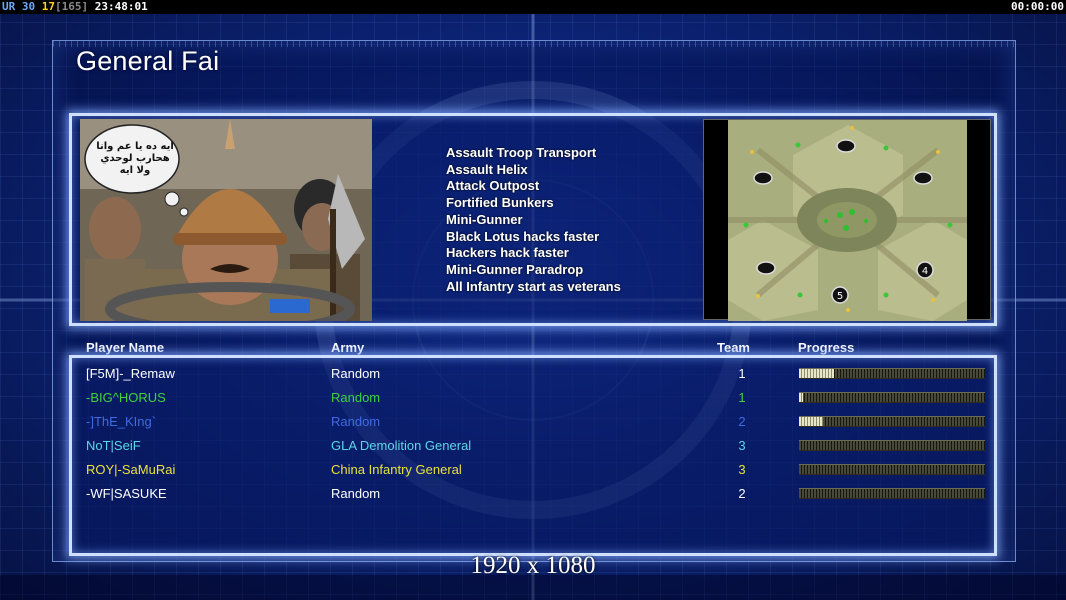 This screenshot has width=1066, height=600. I want to click on upgrade-item: Hackers hack faster, so click(507, 253).